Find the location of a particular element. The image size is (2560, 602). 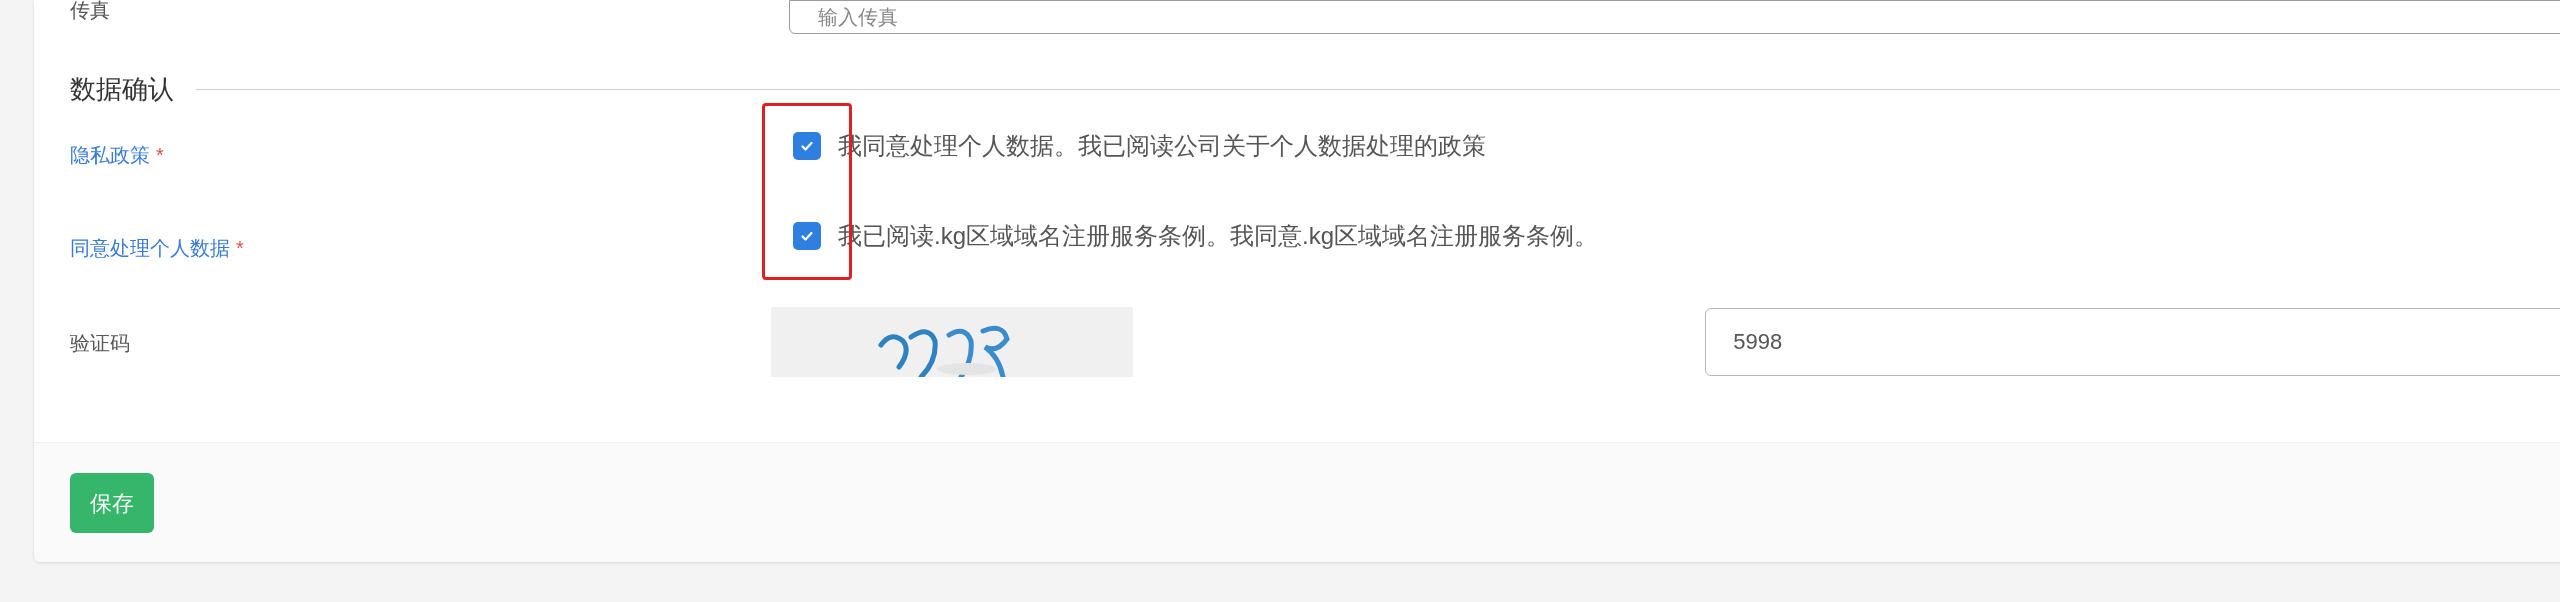

section-title: 数据确认 is located at coordinates (122, 89).